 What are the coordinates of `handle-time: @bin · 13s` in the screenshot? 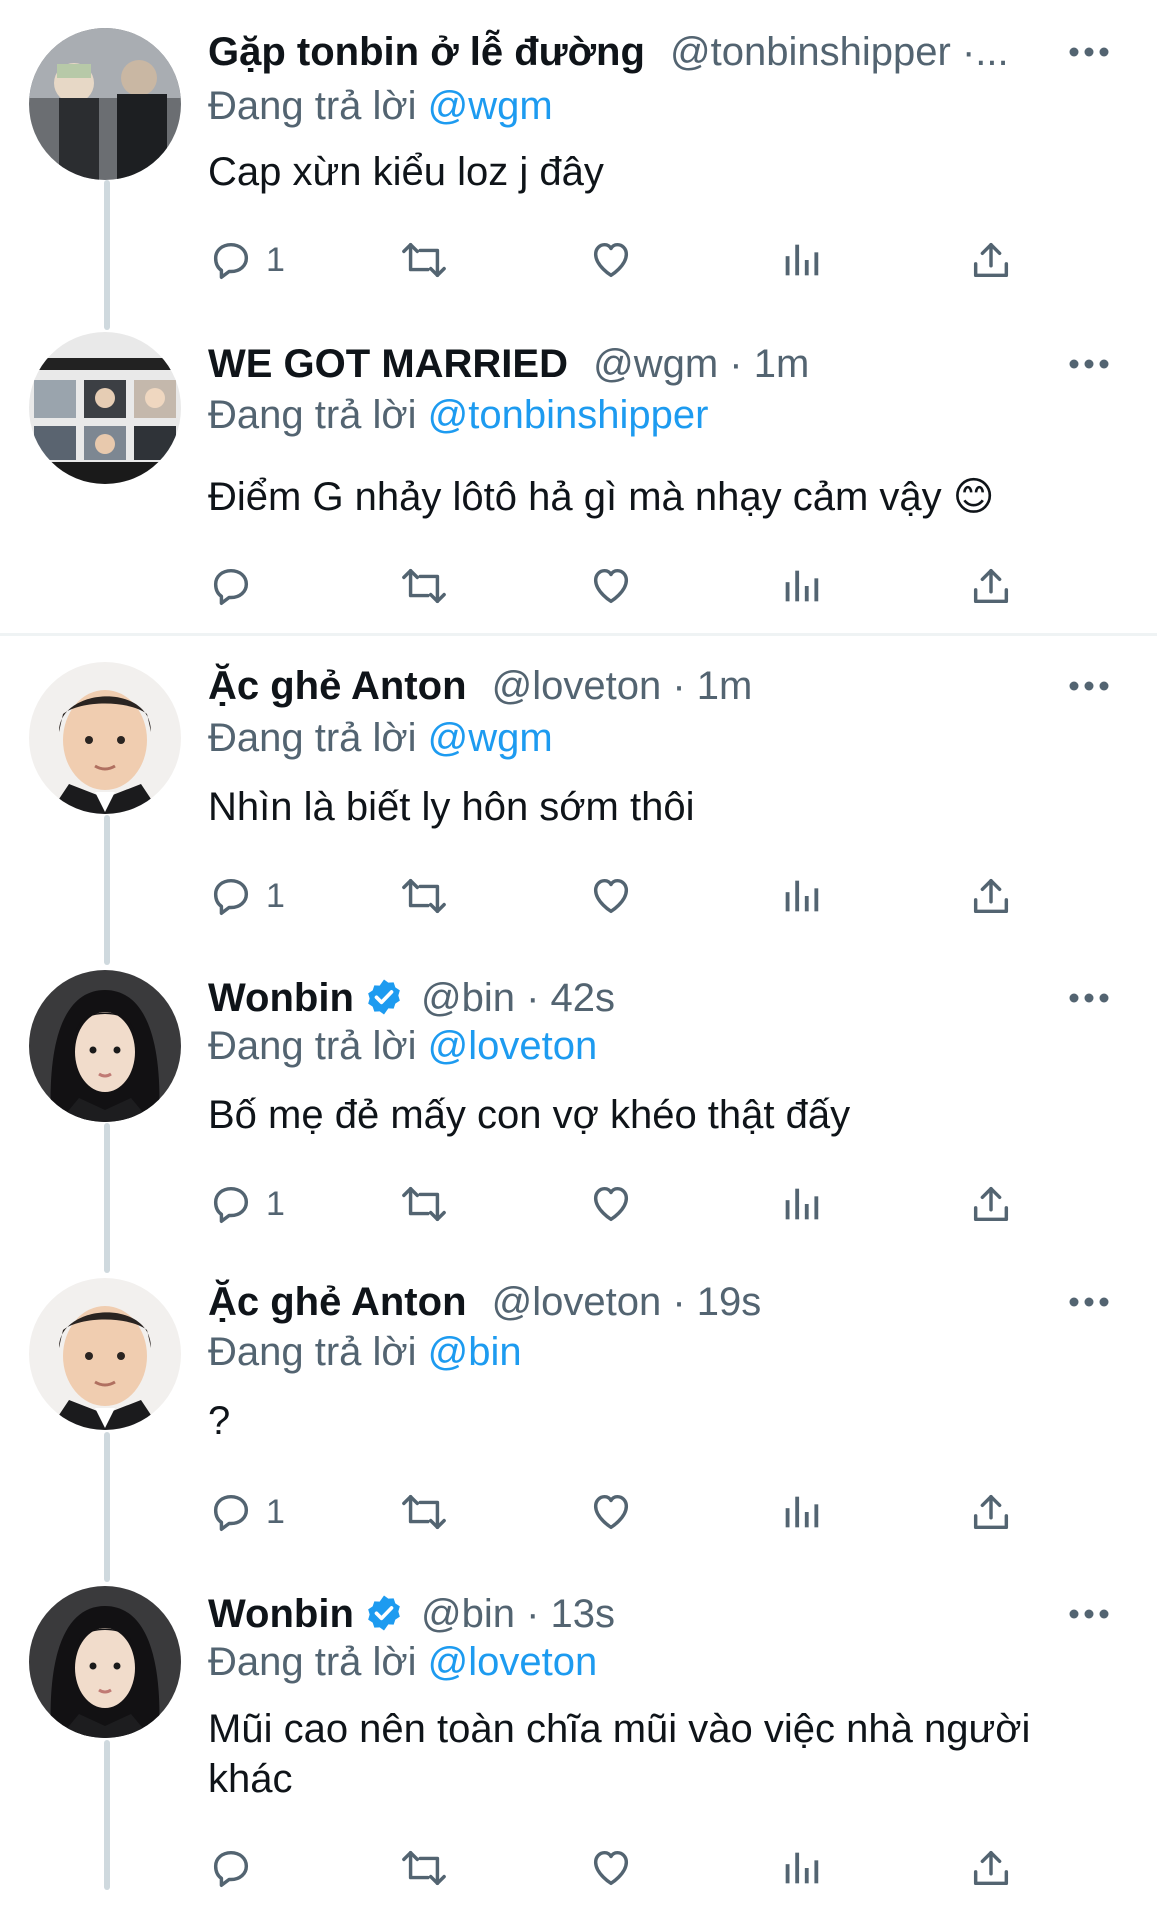 It's located at (518, 1614).